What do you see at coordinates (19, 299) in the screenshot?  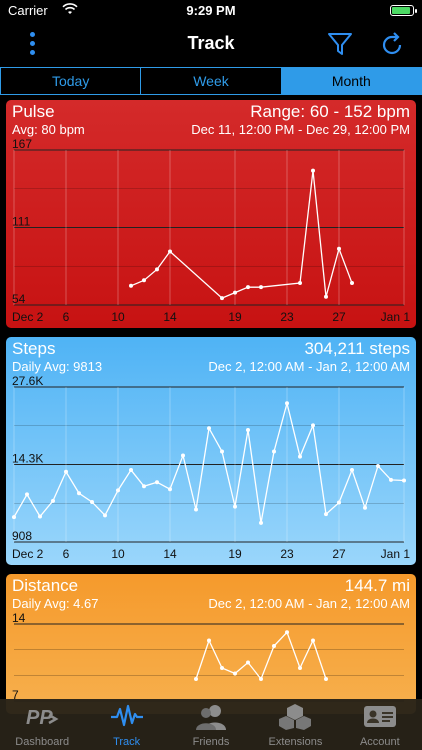 I see `y-tick-label: 54` at bounding box center [19, 299].